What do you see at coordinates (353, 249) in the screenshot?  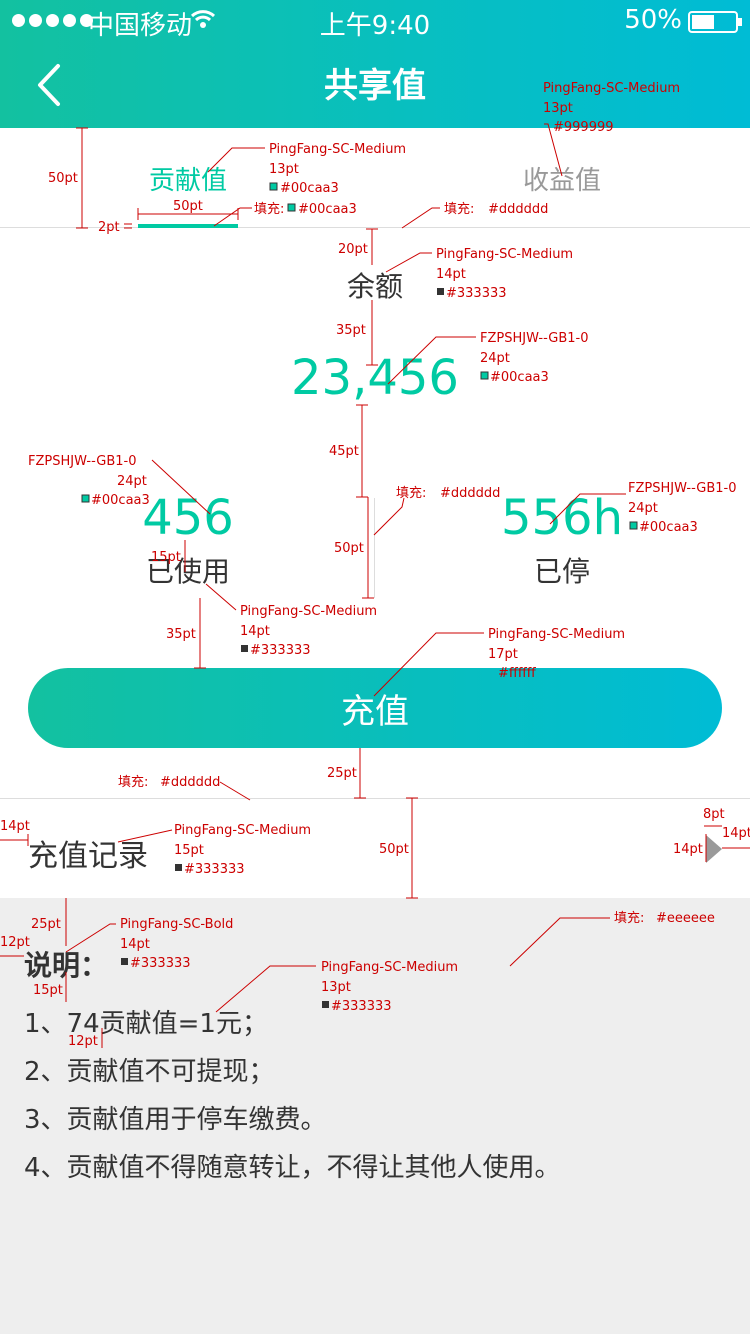 I see `anno-dimension: 20pt` at bounding box center [353, 249].